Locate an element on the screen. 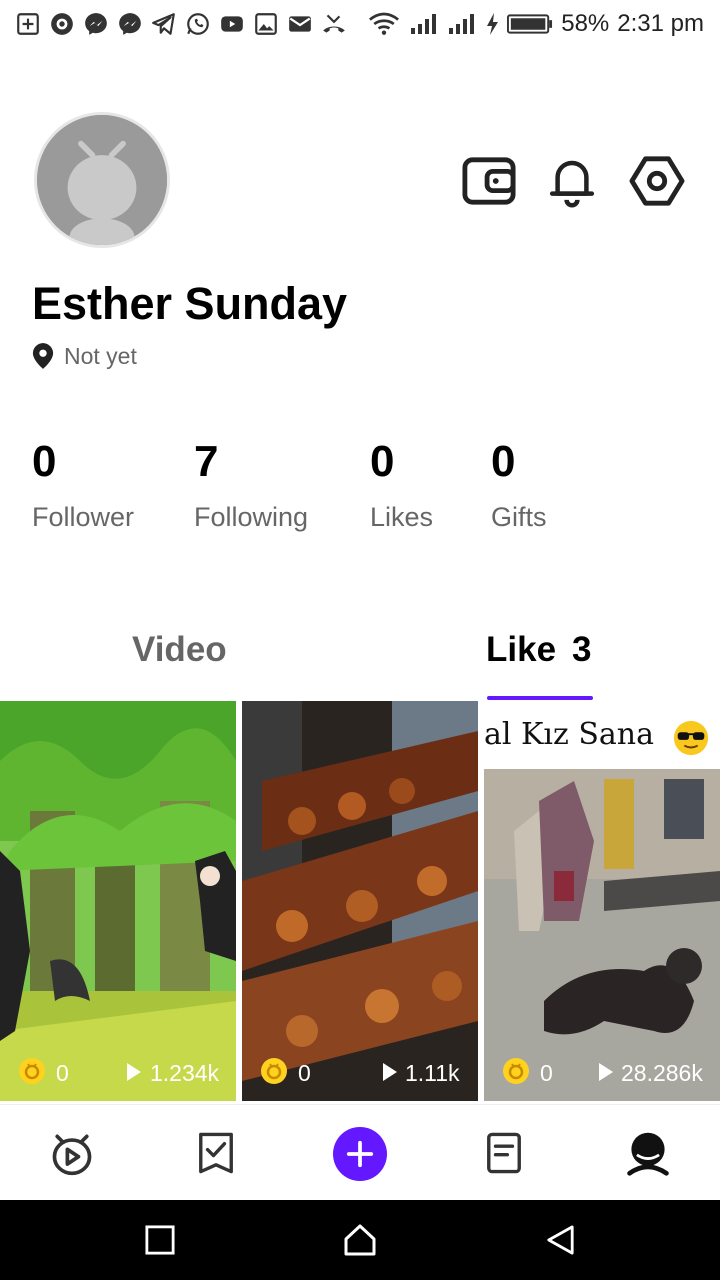 This screenshot has width=720, height=1280. thumbnail-info: 0 1.11k is located at coordinates (360, 1075).